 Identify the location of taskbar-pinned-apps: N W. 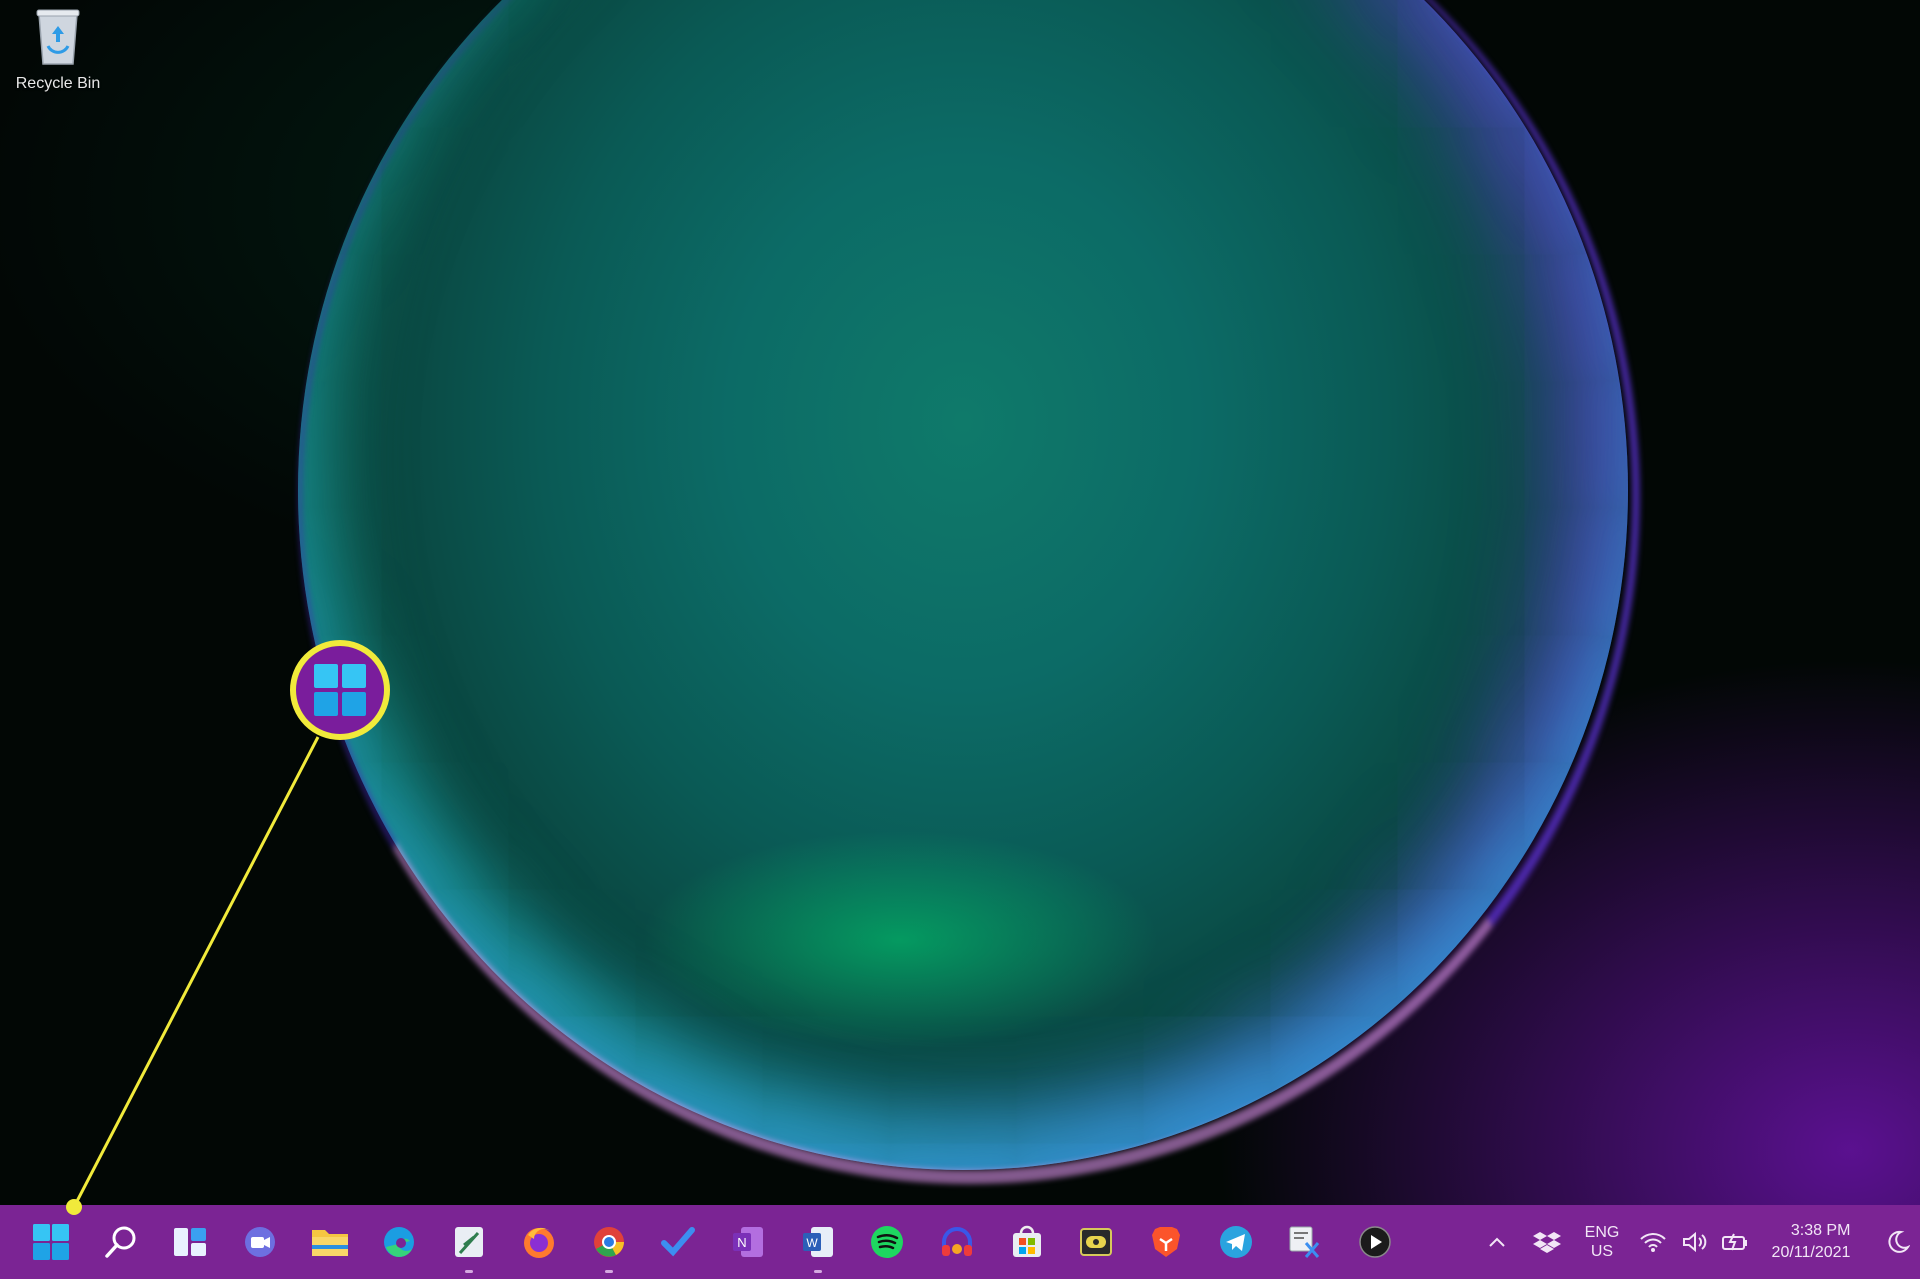
(721, 1242).